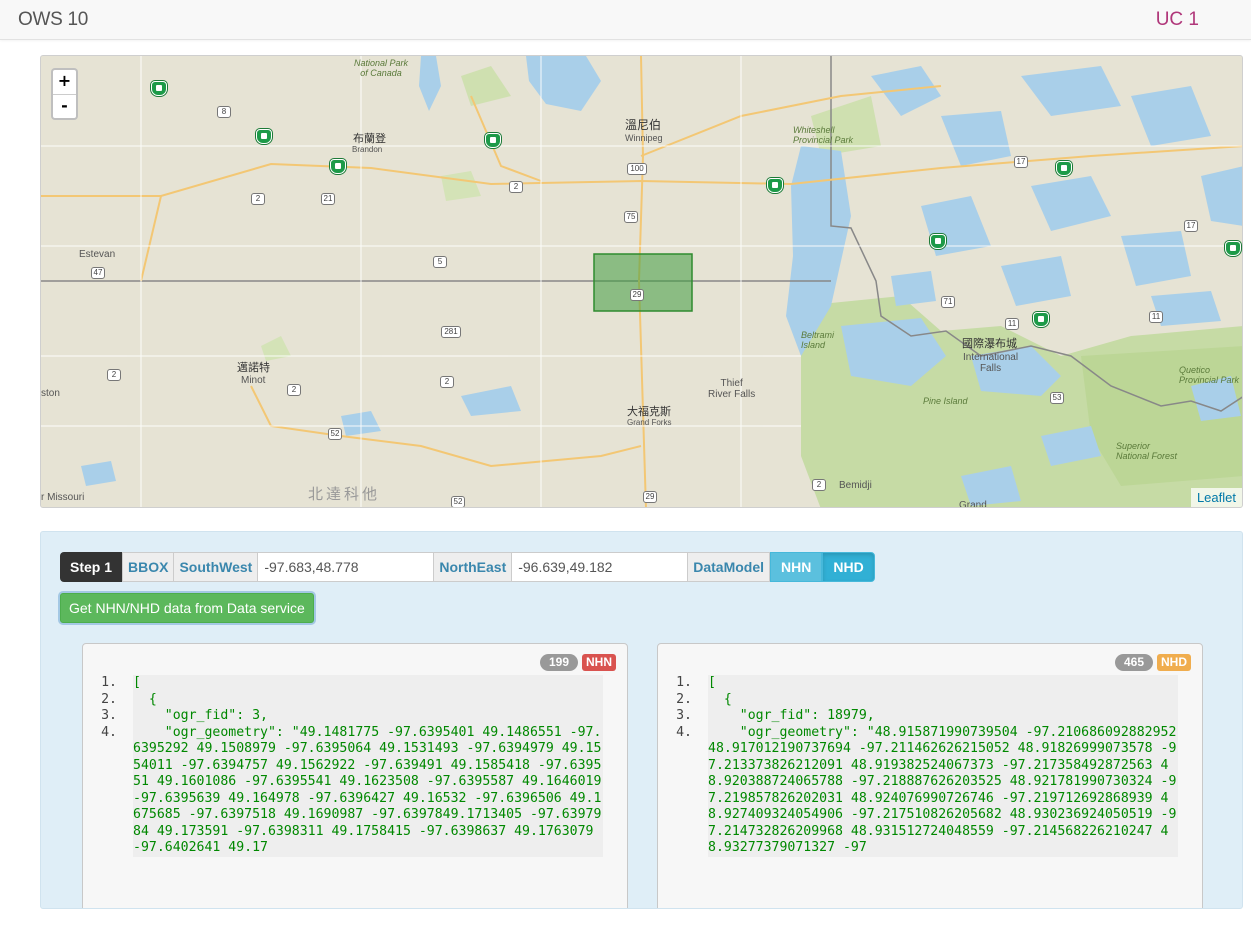 The width and height of the screenshot is (1251, 935). Describe the element at coordinates (643, 125) in the screenshot. I see `map-label-winnipeg-cn: 溫尼伯` at that location.